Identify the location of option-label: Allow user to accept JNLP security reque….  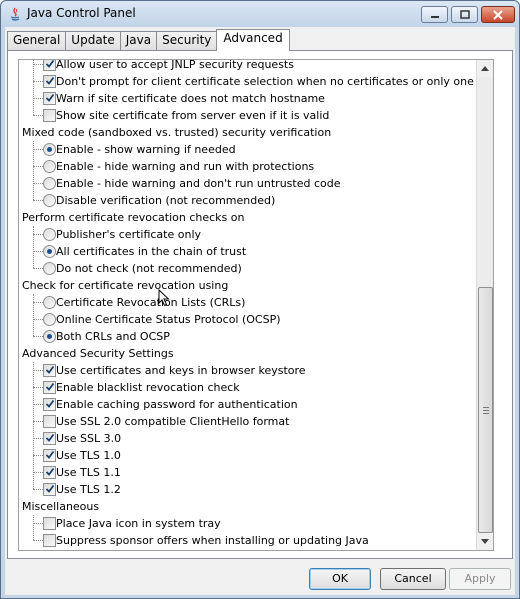
(175, 65).